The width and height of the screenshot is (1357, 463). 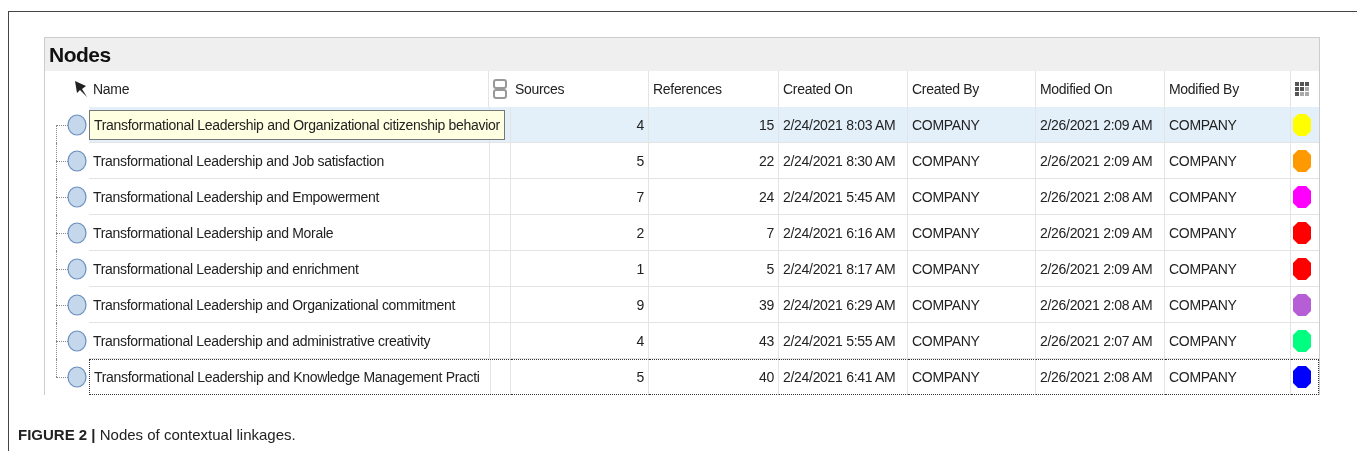 What do you see at coordinates (640, 232) in the screenshot?
I see `table-cell: 2` at bounding box center [640, 232].